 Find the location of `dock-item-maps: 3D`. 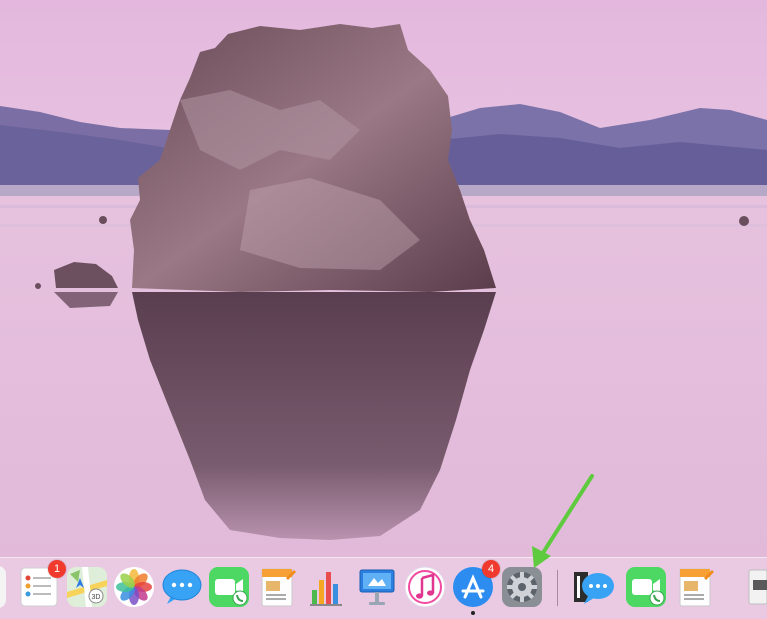

dock-item-maps: 3D is located at coordinates (87, 587).